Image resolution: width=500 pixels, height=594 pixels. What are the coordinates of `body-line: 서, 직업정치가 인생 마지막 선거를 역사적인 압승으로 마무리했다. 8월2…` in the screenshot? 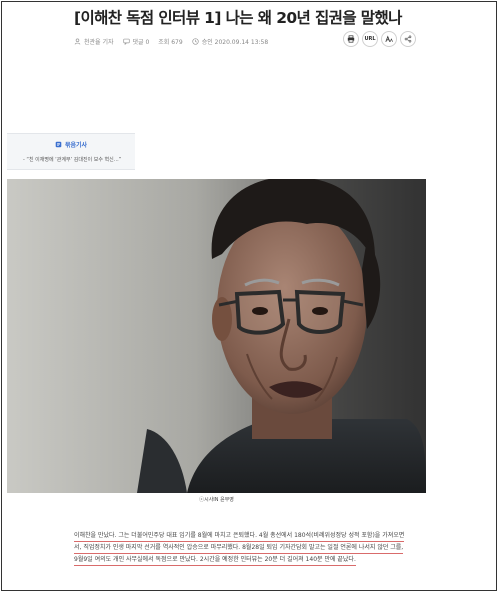 It's located at (250, 548).